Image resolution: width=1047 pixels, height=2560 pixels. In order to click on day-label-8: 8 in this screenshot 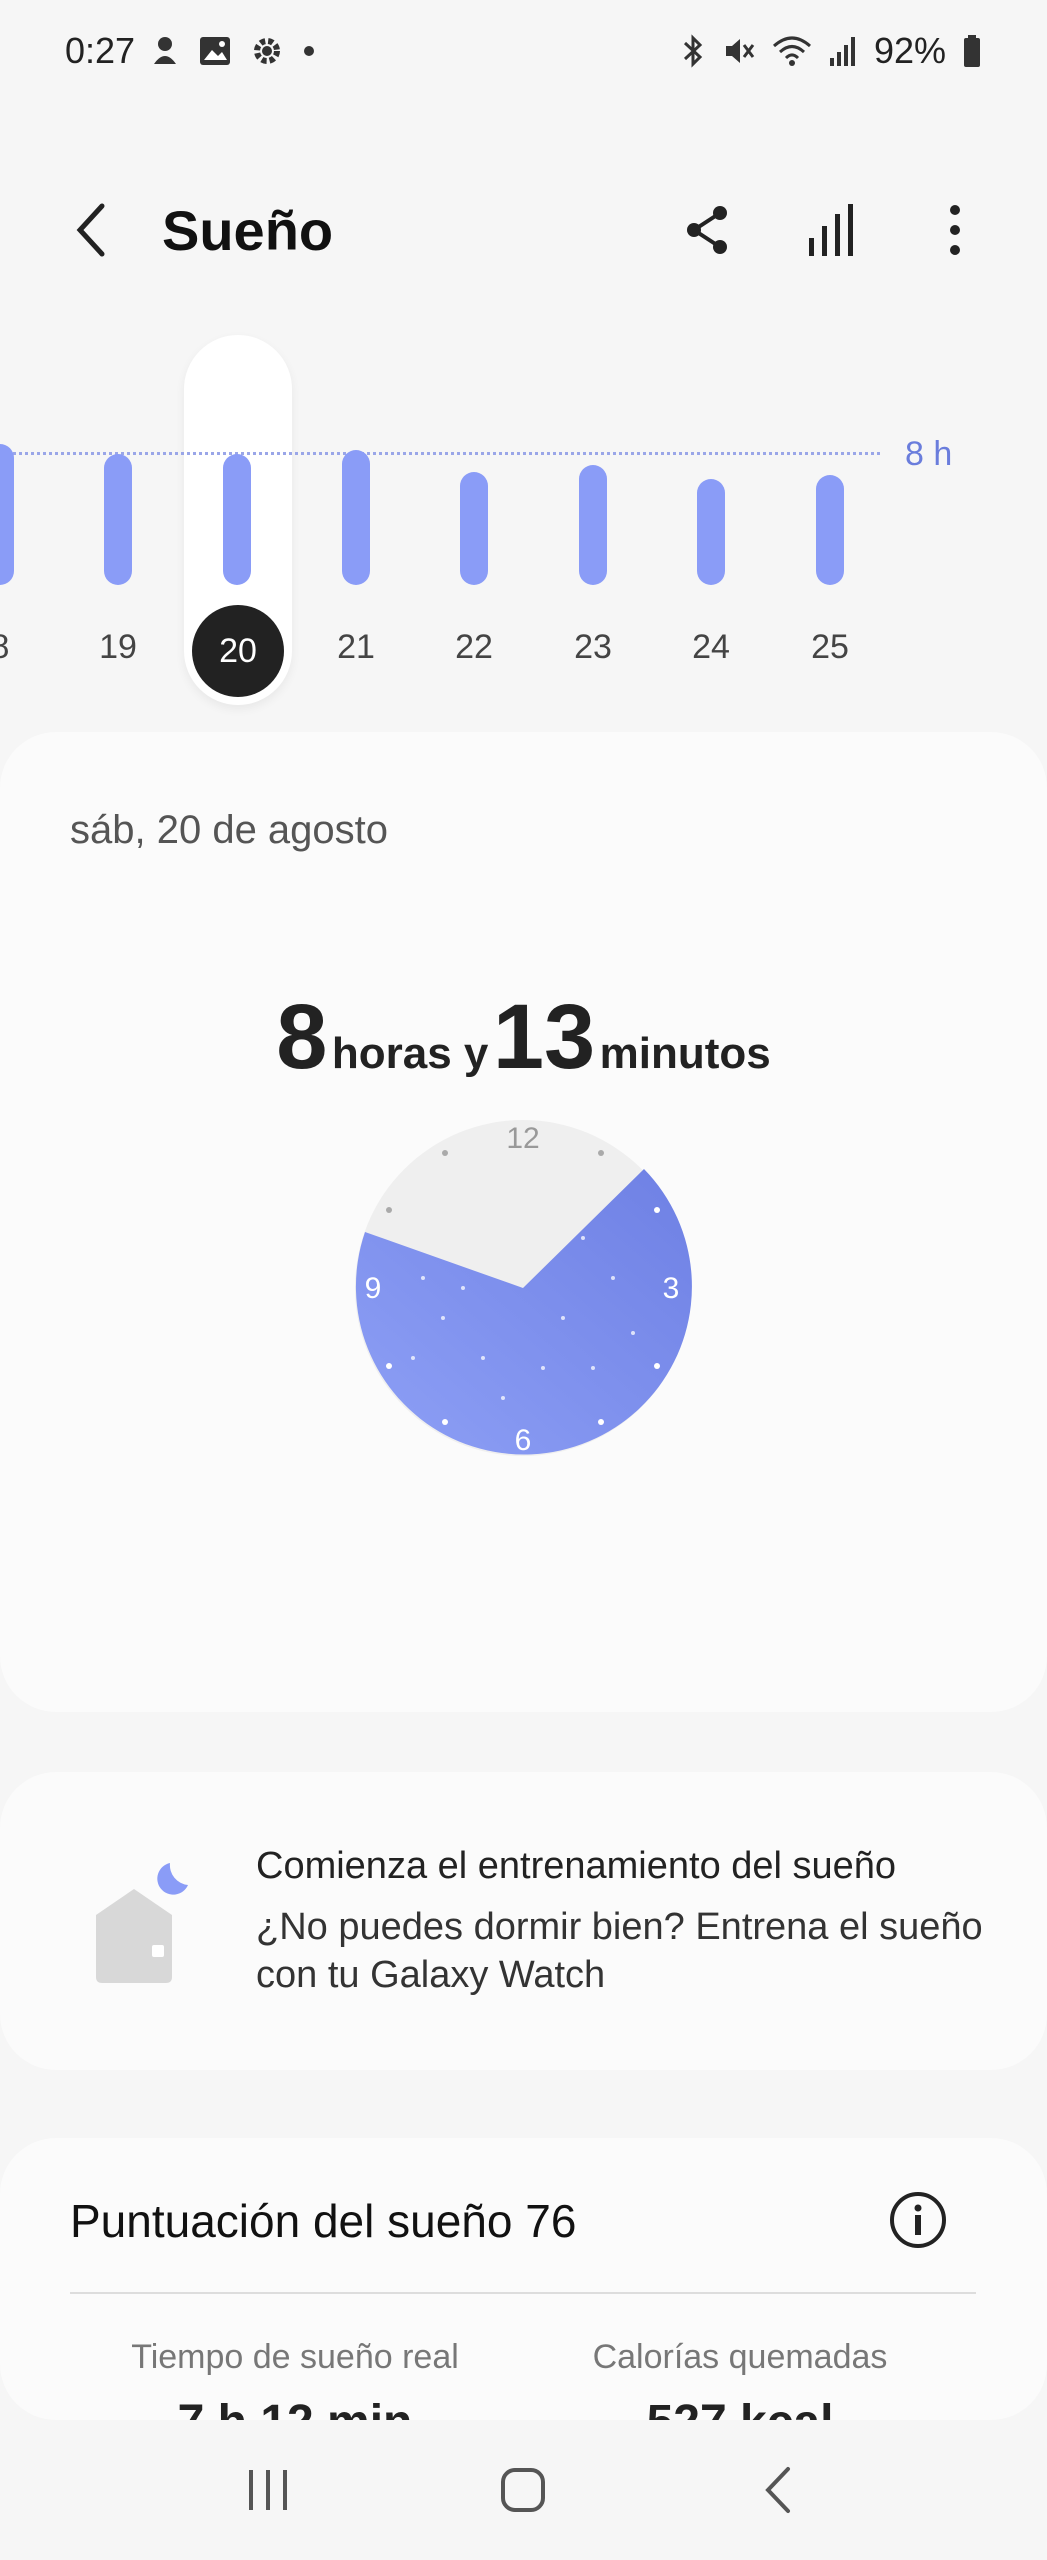, I will do `click(20, 647)`.